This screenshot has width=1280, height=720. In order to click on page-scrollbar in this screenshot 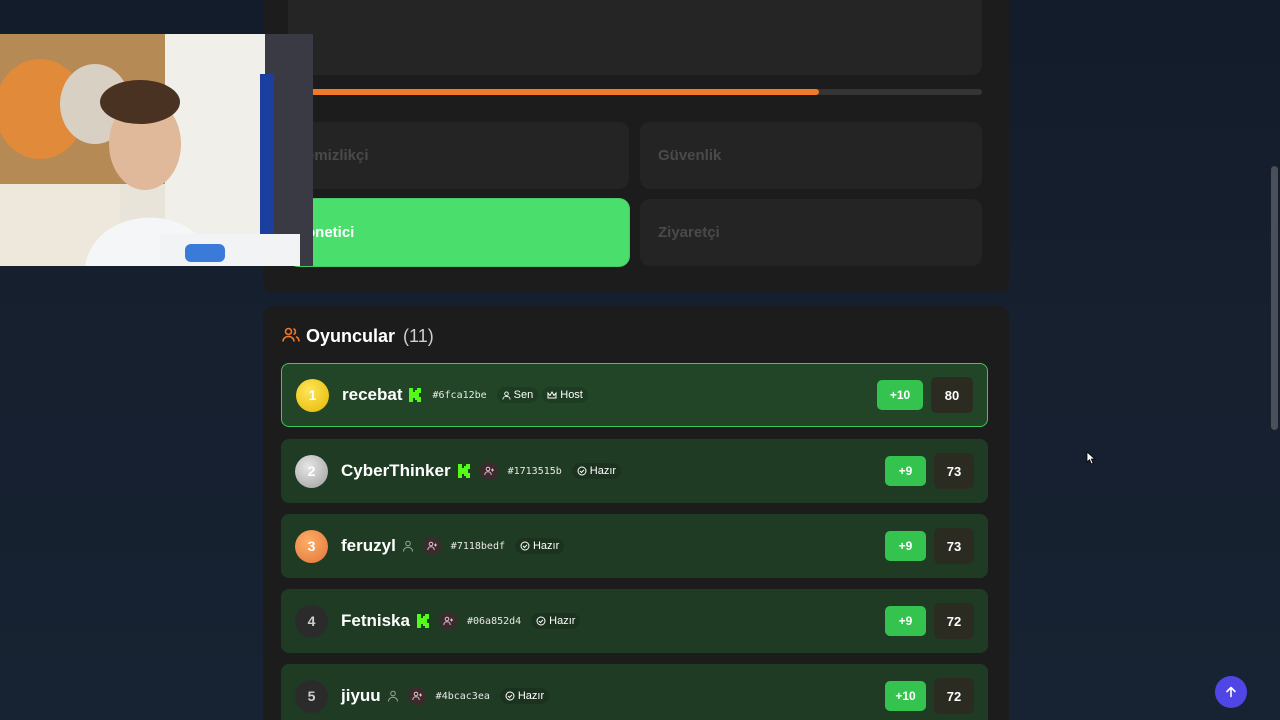, I will do `click(1274, 360)`.